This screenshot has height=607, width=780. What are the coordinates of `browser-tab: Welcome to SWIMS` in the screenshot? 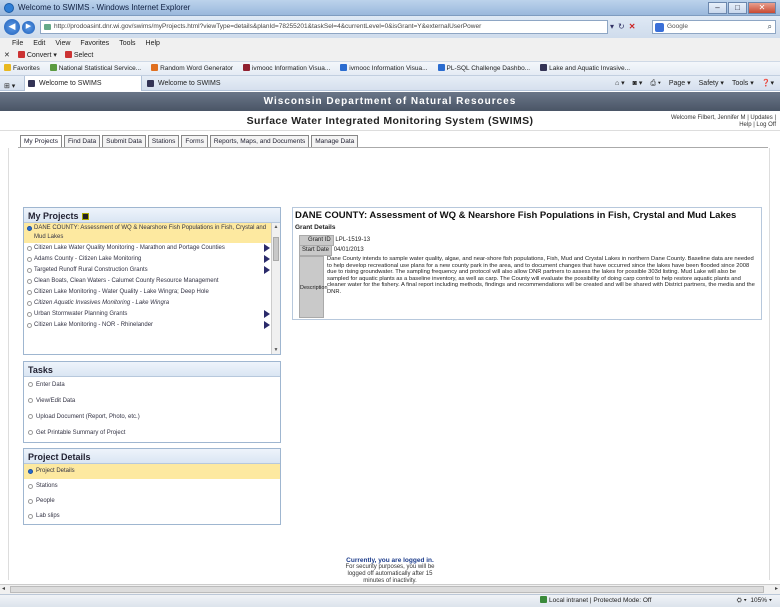 It's located at (199, 83).